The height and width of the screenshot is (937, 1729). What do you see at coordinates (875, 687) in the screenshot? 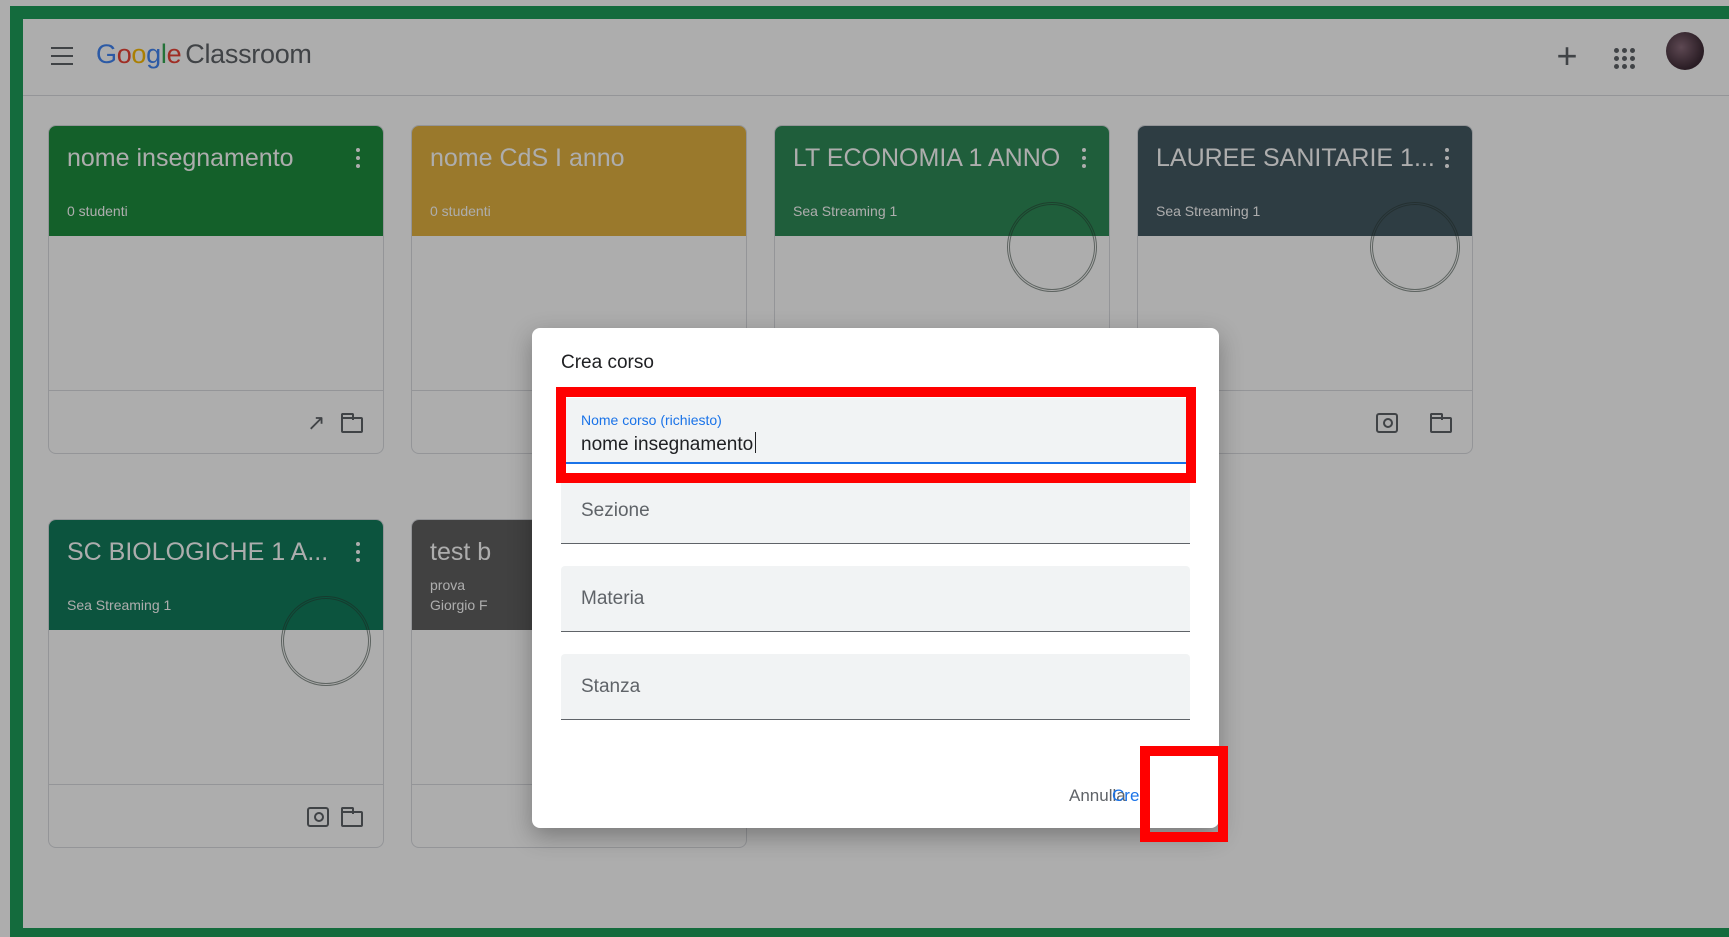
I see `room-field: Stanza` at bounding box center [875, 687].